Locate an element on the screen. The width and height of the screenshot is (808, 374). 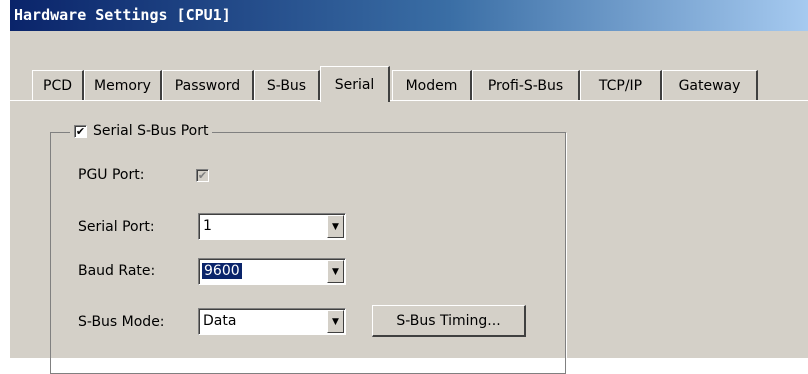
tab-gateway: Gateway is located at coordinates (710, 85).